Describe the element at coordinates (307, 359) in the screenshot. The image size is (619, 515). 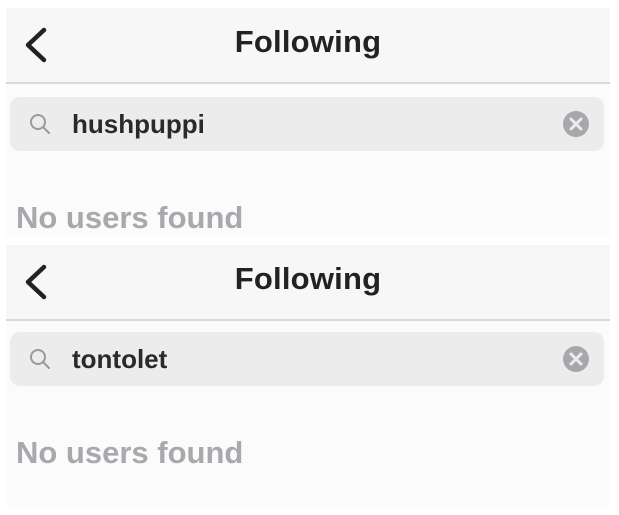
I see `search-bar: tontolet` at that location.